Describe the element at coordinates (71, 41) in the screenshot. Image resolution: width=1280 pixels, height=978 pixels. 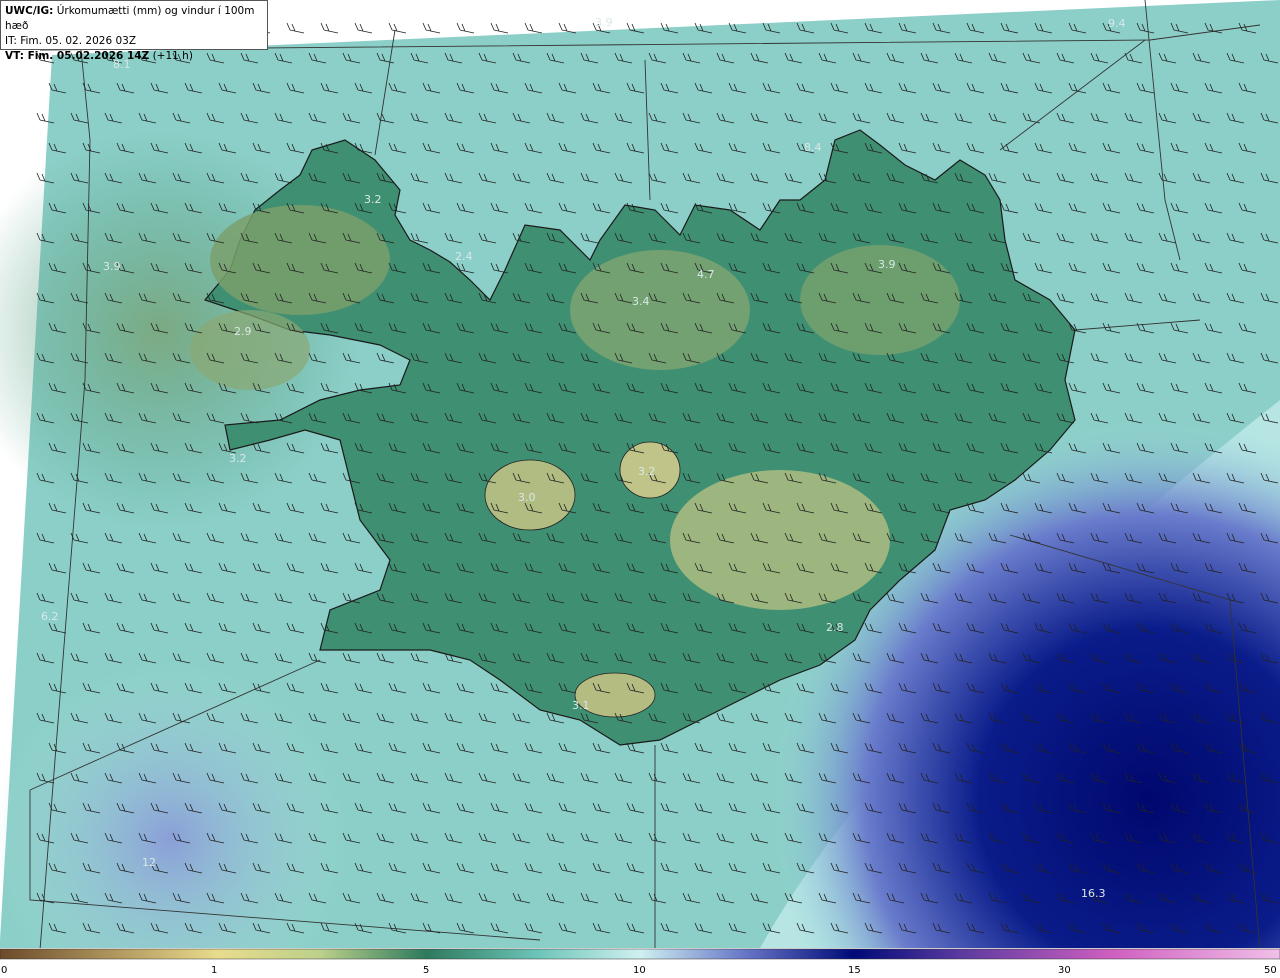
I see `initial-time: IT: Fim. 05. 02. 2026 03Z` at that location.